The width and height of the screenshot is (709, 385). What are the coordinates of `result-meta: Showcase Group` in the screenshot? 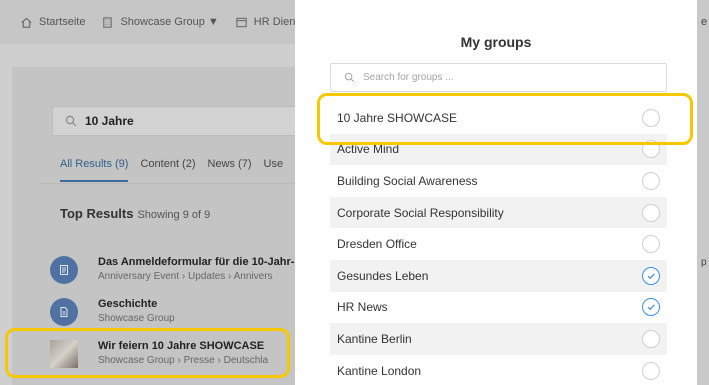 It's located at (136, 318).